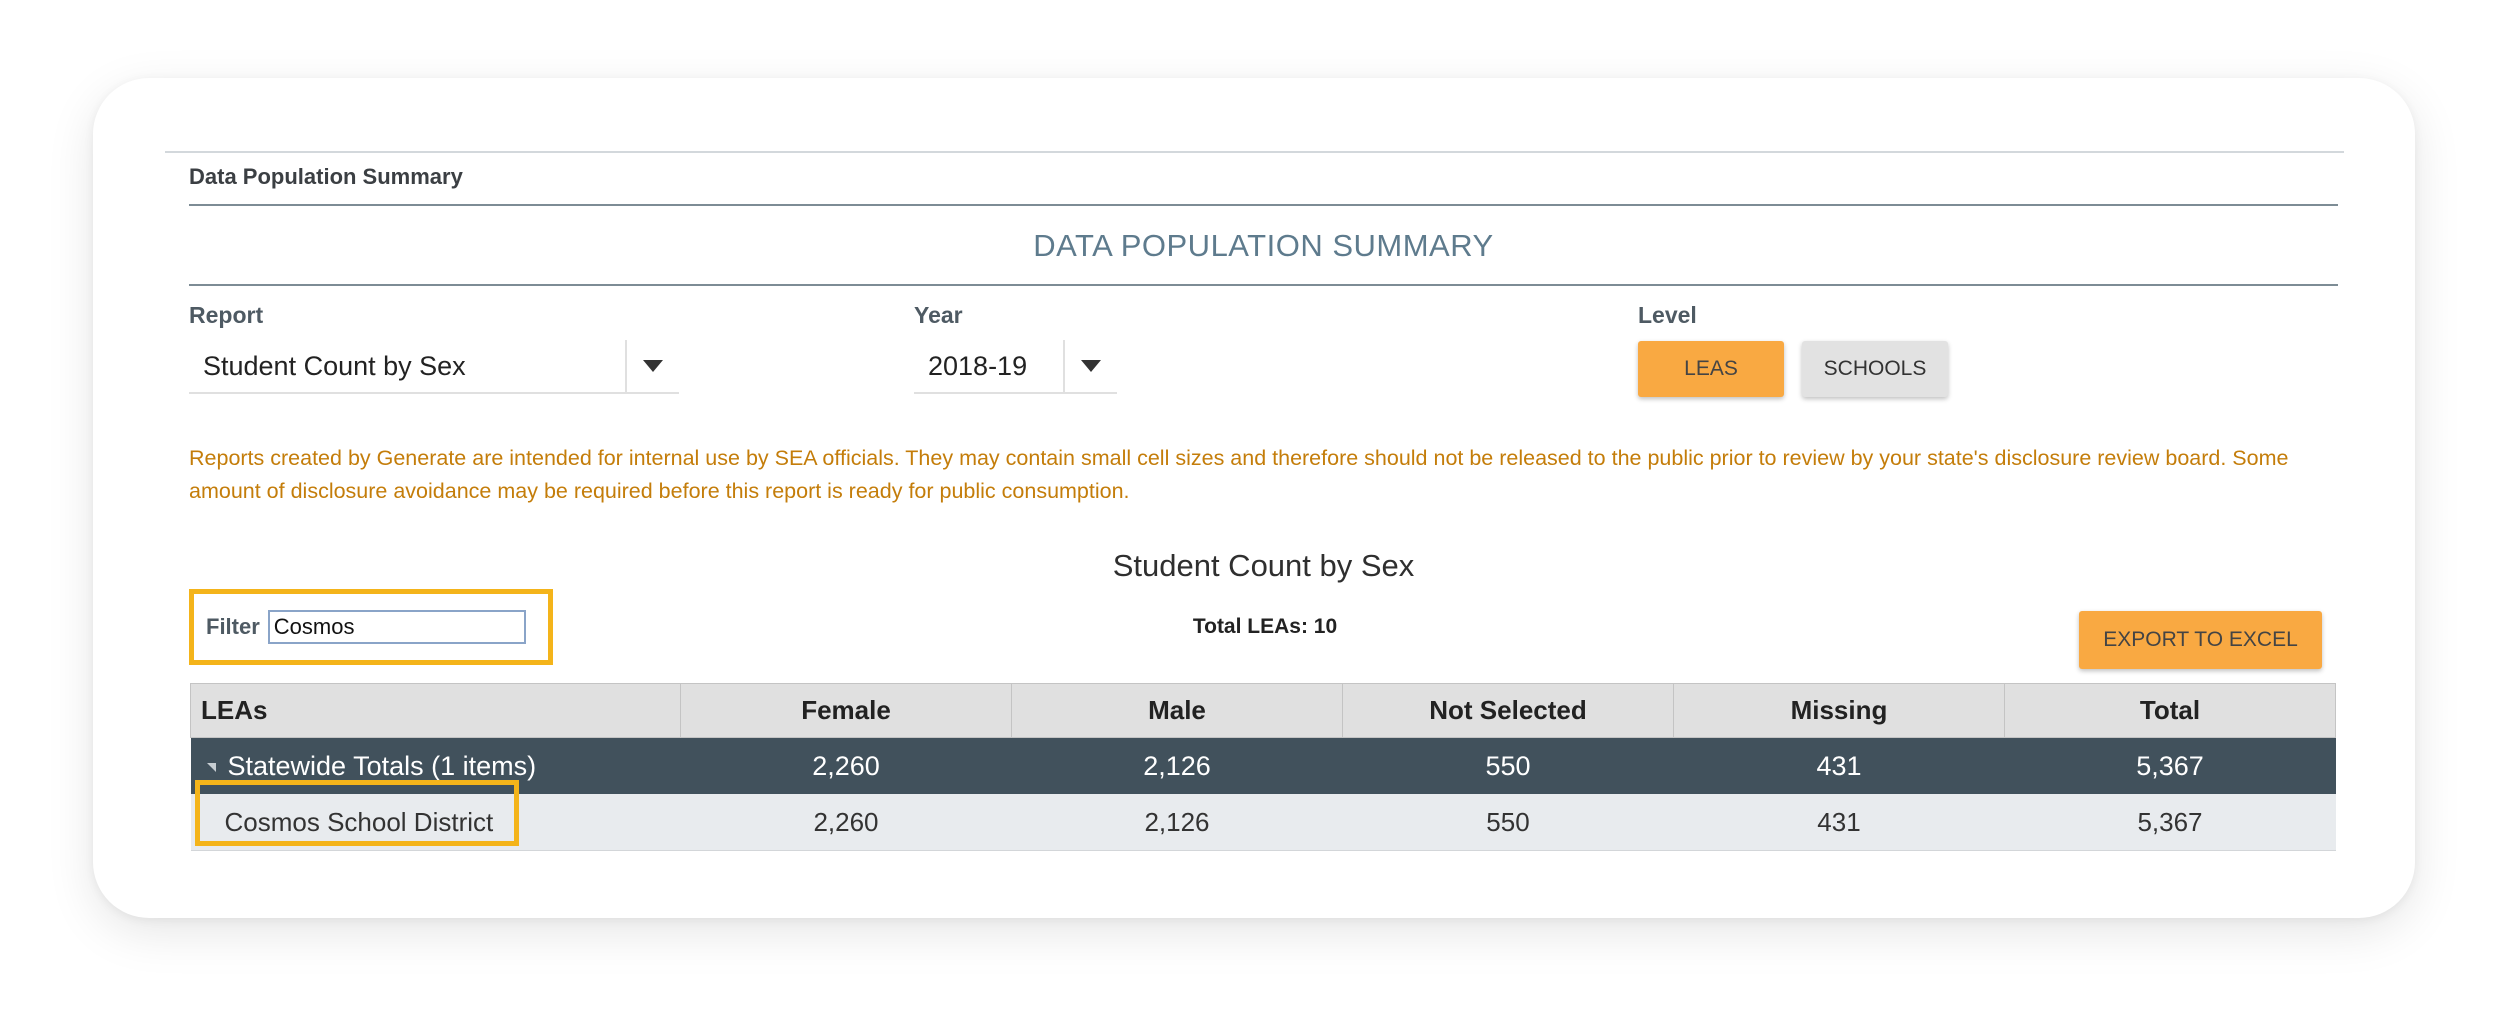  I want to click on row-highlight, so click(357, 813).